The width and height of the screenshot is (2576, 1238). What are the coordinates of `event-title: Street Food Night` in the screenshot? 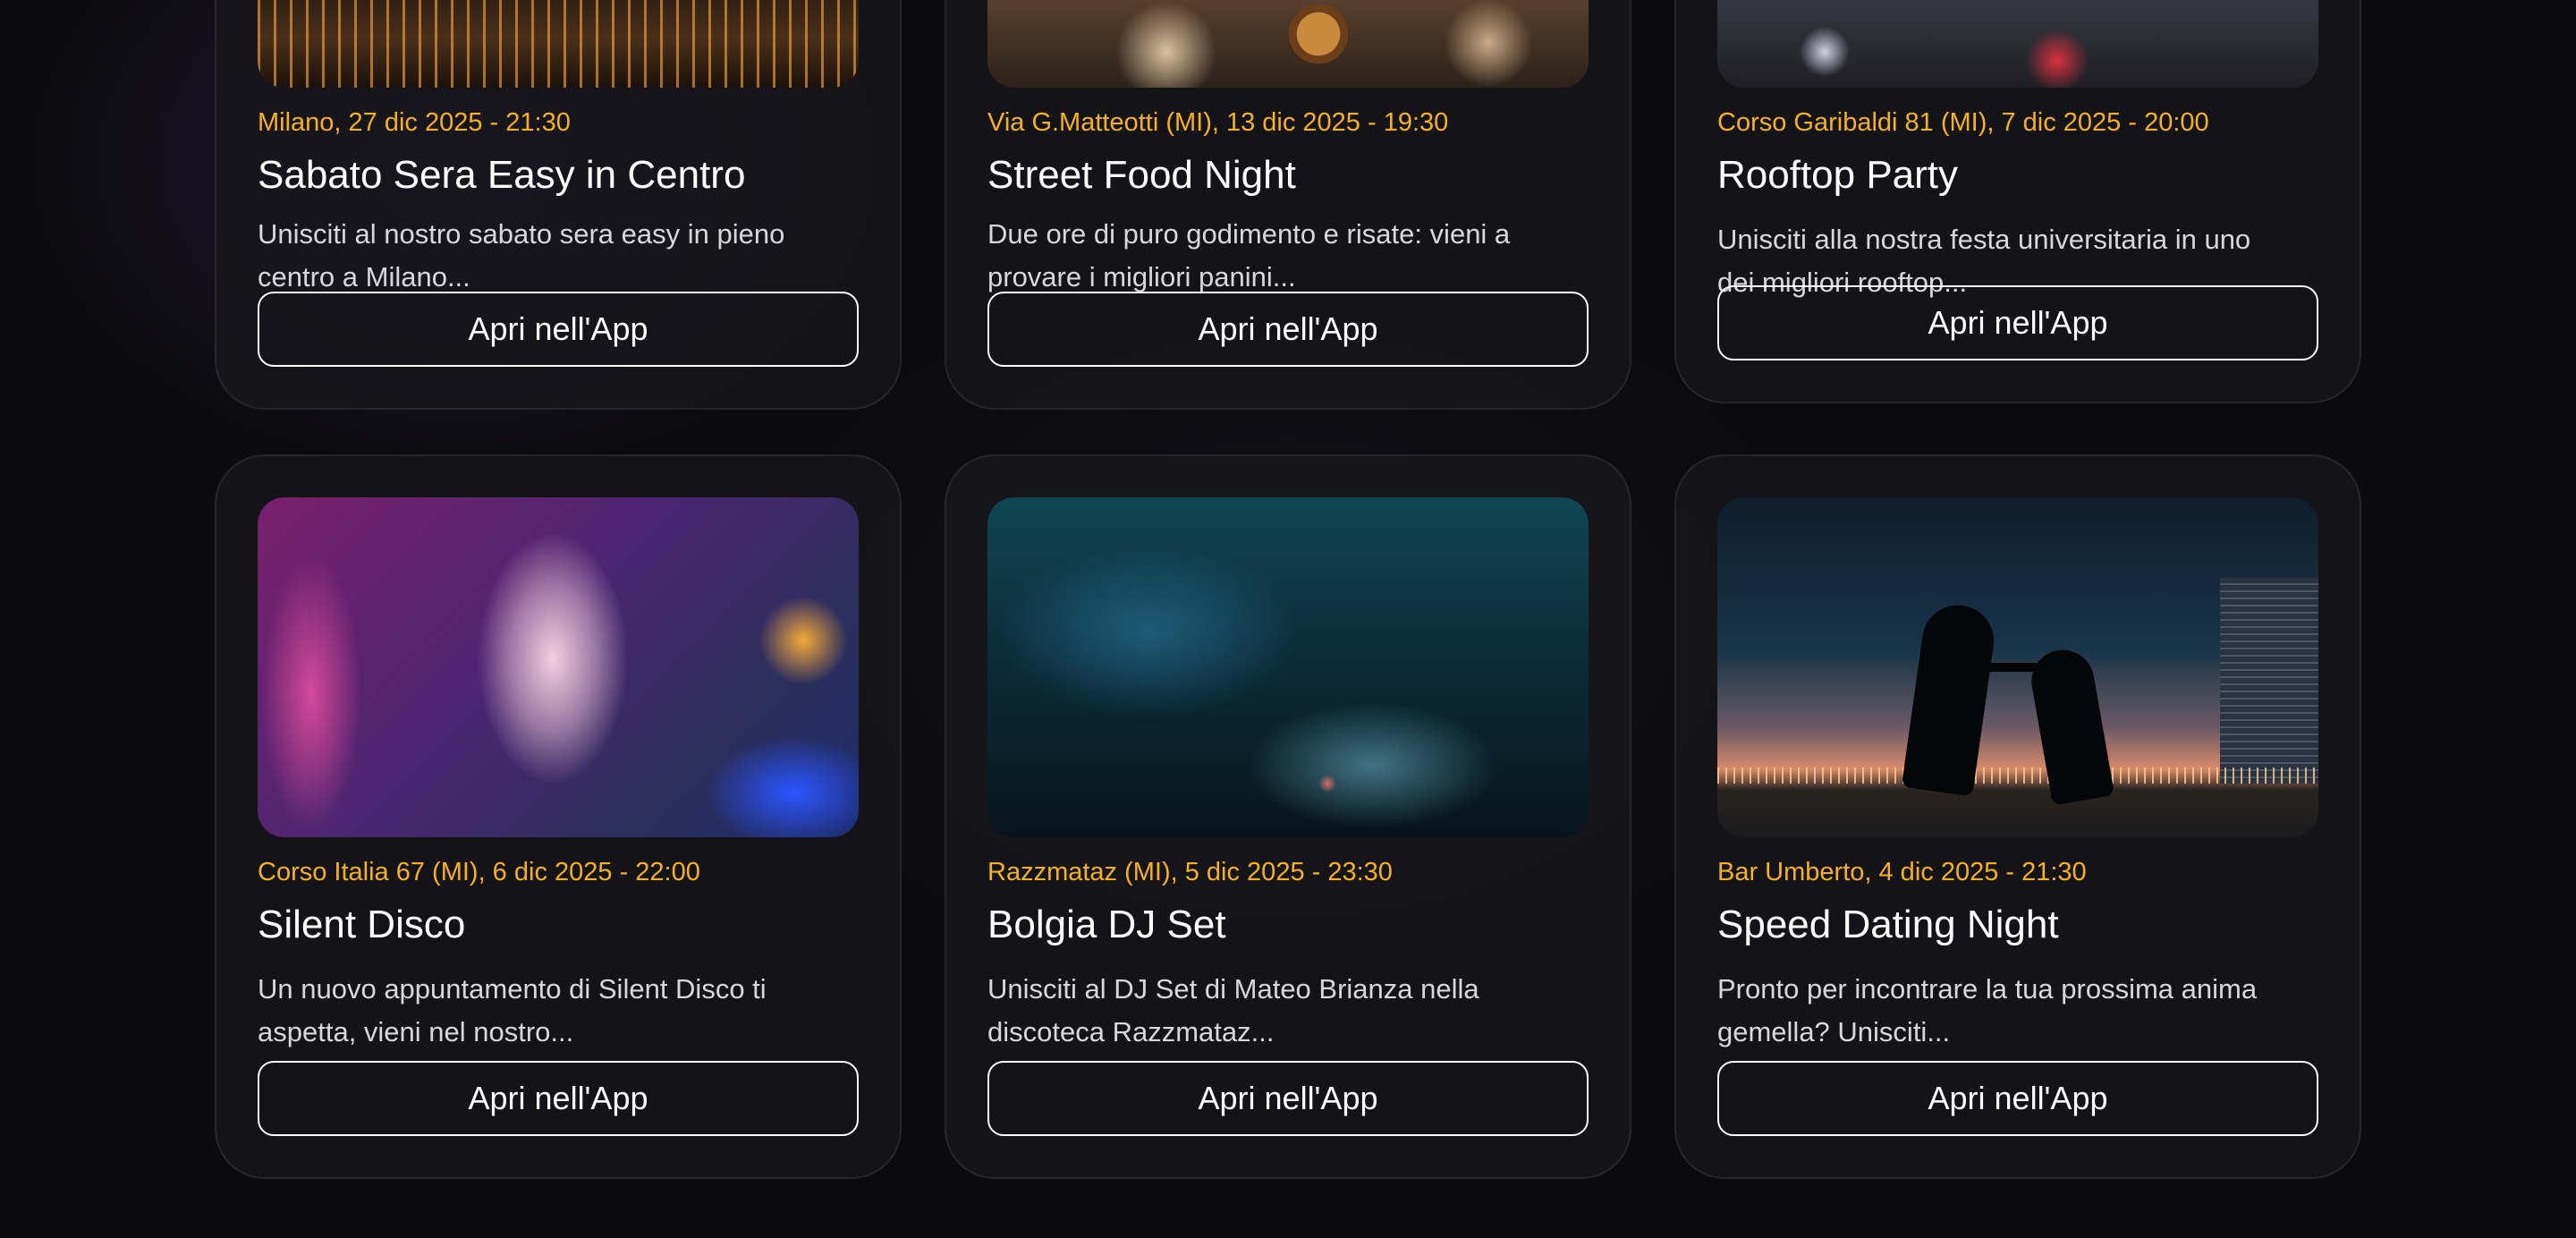 It's located at (1141, 175).